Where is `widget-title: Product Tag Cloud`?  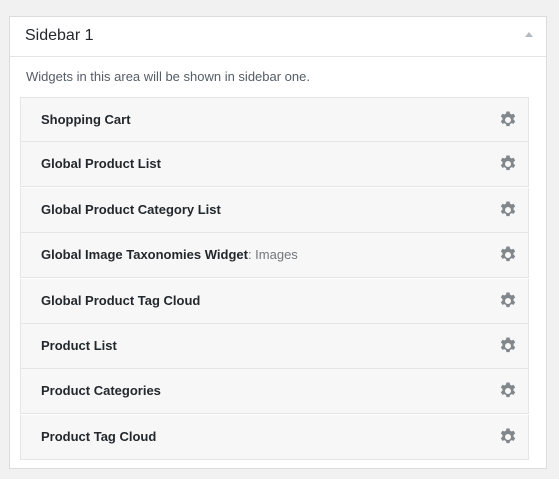
widget-title: Product Tag Cloud is located at coordinates (99, 436).